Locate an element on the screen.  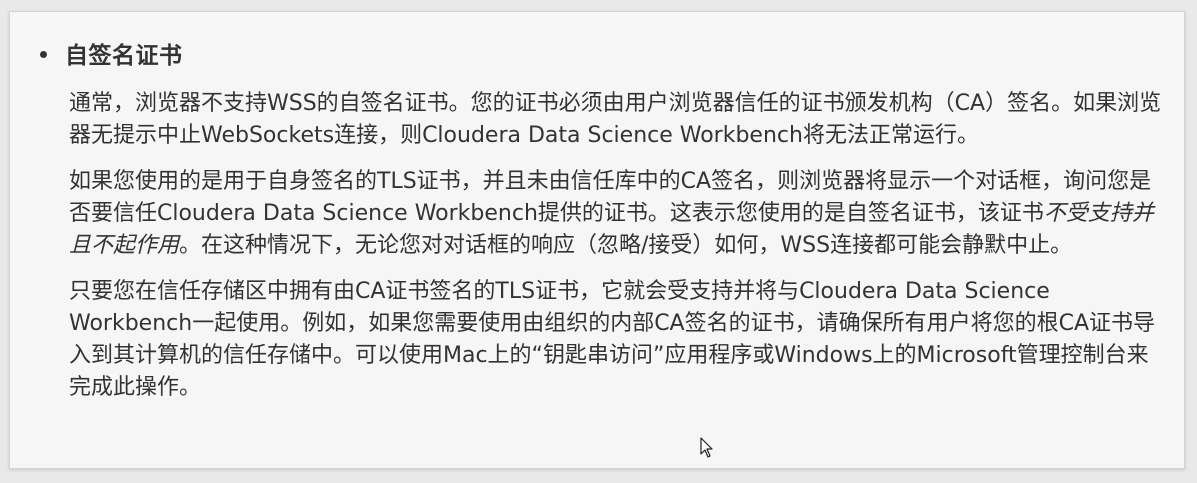
section-heading: 自签名证书 is located at coordinates (124, 56).